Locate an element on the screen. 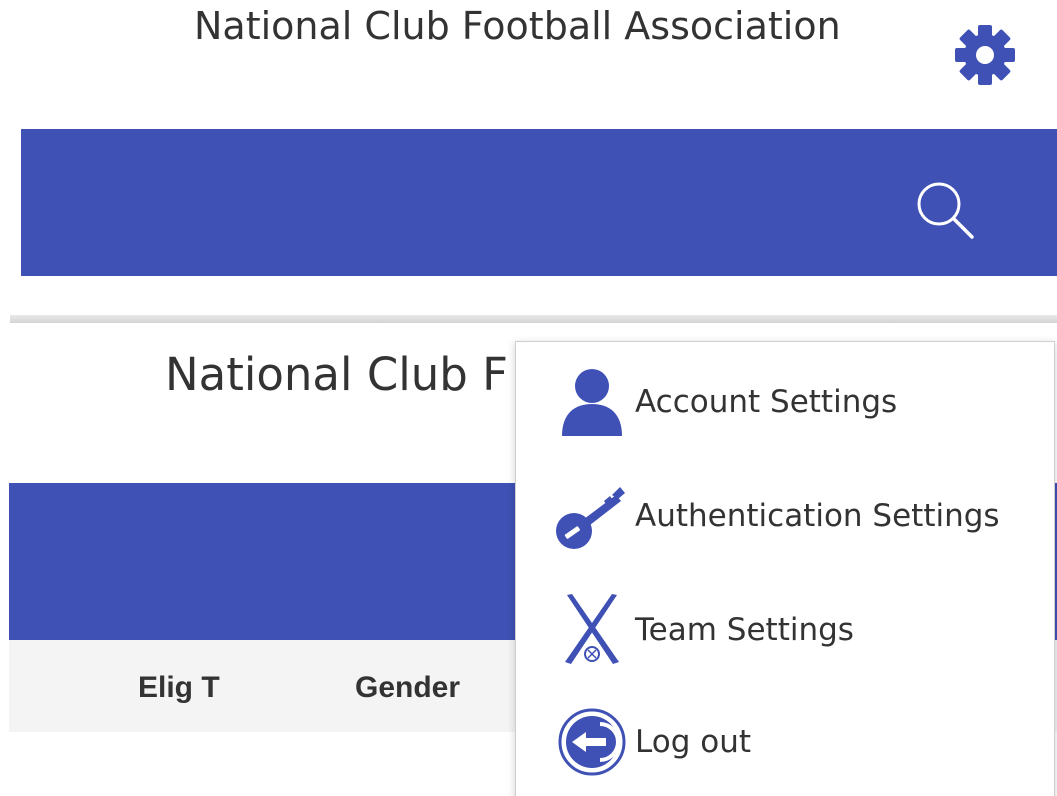  menu-item-account-settings: Account Settings is located at coordinates (785, 402).